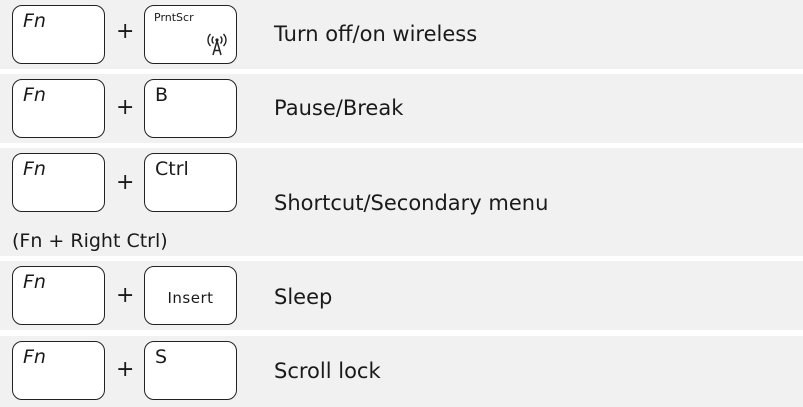  Describe the element at coordinates (172, 169) in the screenshot. I see `ctrl-key-label: Ctrl` at that location.